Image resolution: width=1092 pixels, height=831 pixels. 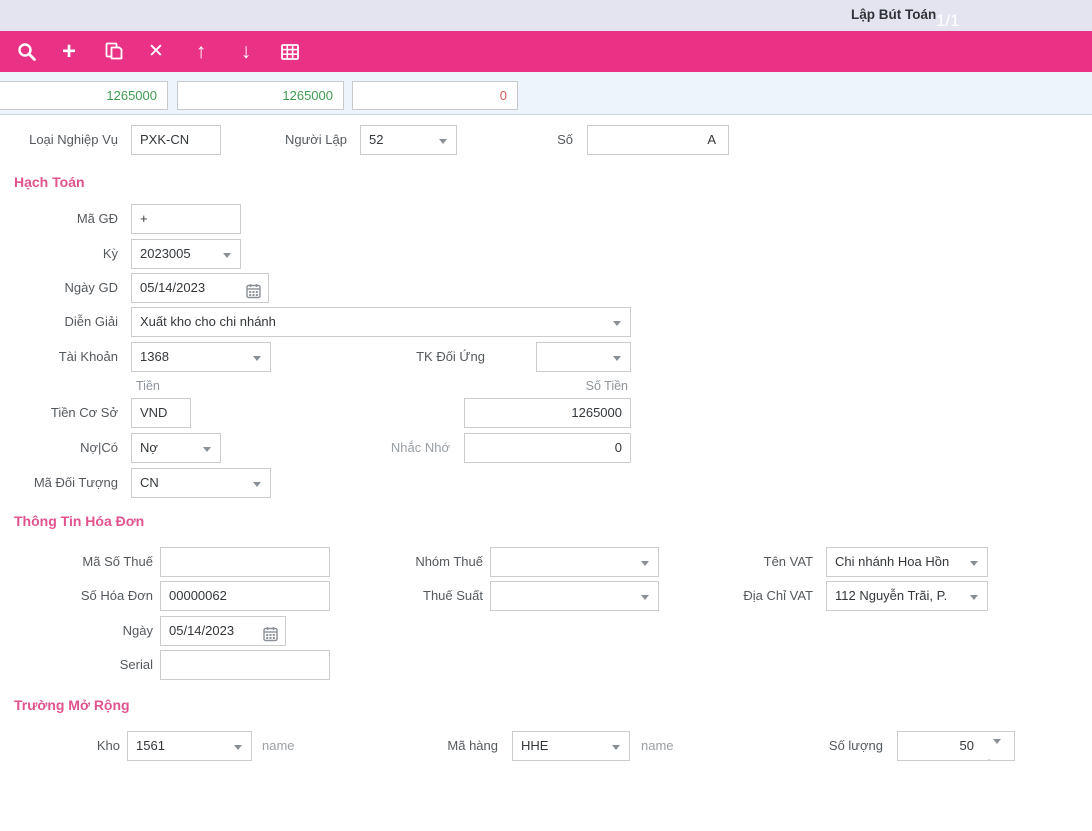 I want to click on dia-chi-vat-label: Địa Chỉ VAT, so click(x=778, y=595).